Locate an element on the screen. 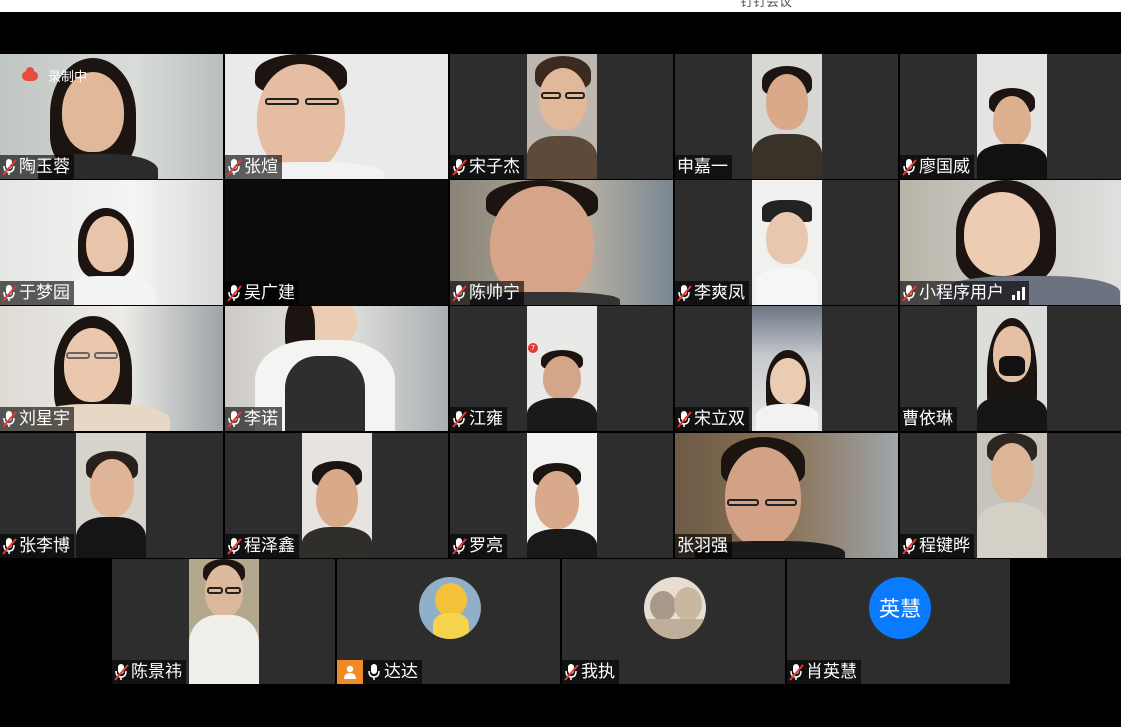 The height and width of the screenshot is (727, 1121). participant-name-label: 小程序用户 is located at coordinates (964, 293).